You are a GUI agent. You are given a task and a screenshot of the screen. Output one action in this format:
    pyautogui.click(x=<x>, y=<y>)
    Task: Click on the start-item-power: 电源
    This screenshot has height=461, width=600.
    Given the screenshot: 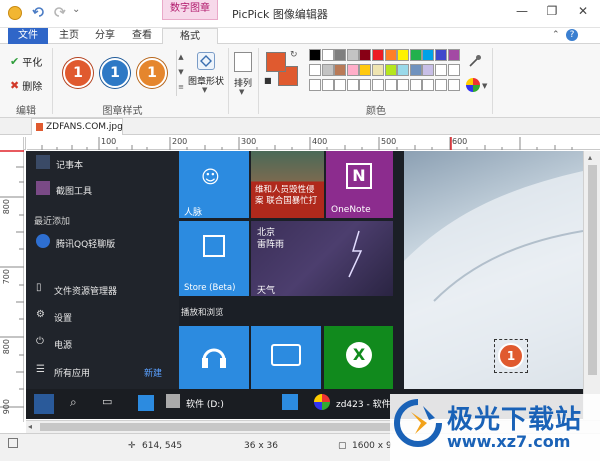 What is the action you would take?
    pyautogui.click(x=63, y=346)
    